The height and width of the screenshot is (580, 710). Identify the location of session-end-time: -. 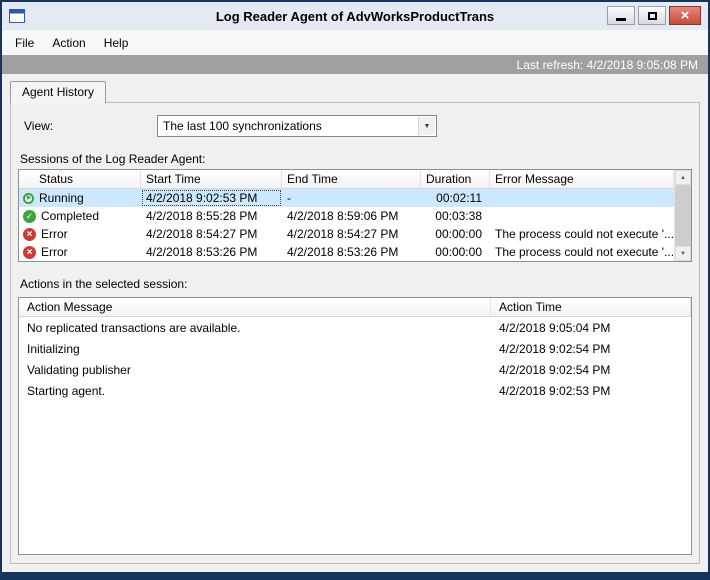
(289, 198).